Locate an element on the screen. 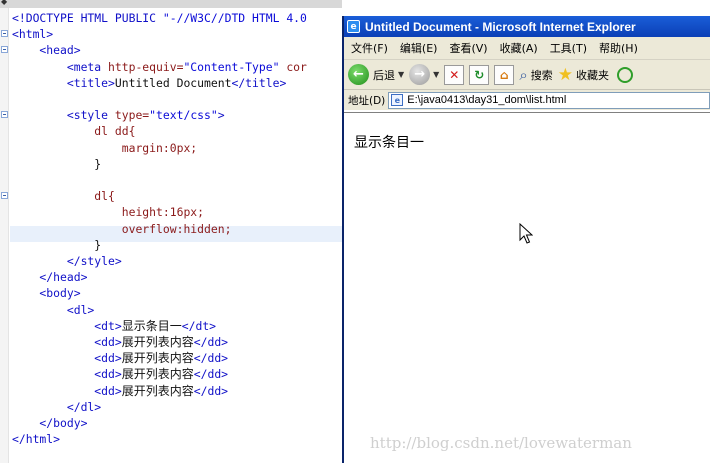 The image size is (710, 463). forward-button: → ▼ is located at coordinates (424, 74).